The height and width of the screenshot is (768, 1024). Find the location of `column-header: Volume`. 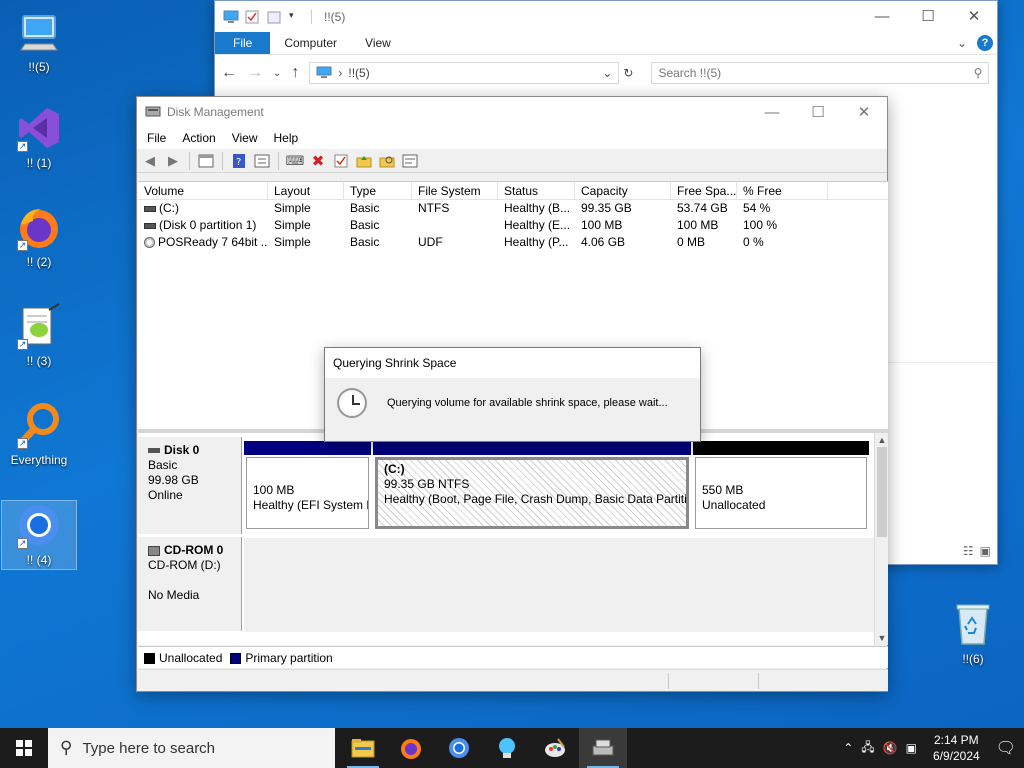

column-header: Volume is located at coordinates (203, 190).